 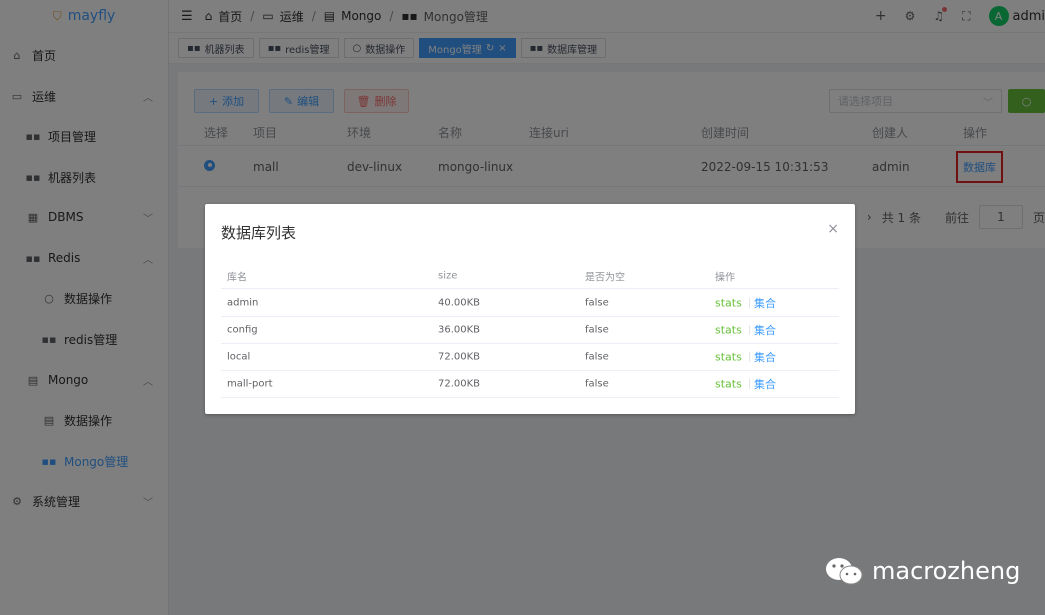 I want to click on cell-db-name: mall-port, so click(x=250, y=384).